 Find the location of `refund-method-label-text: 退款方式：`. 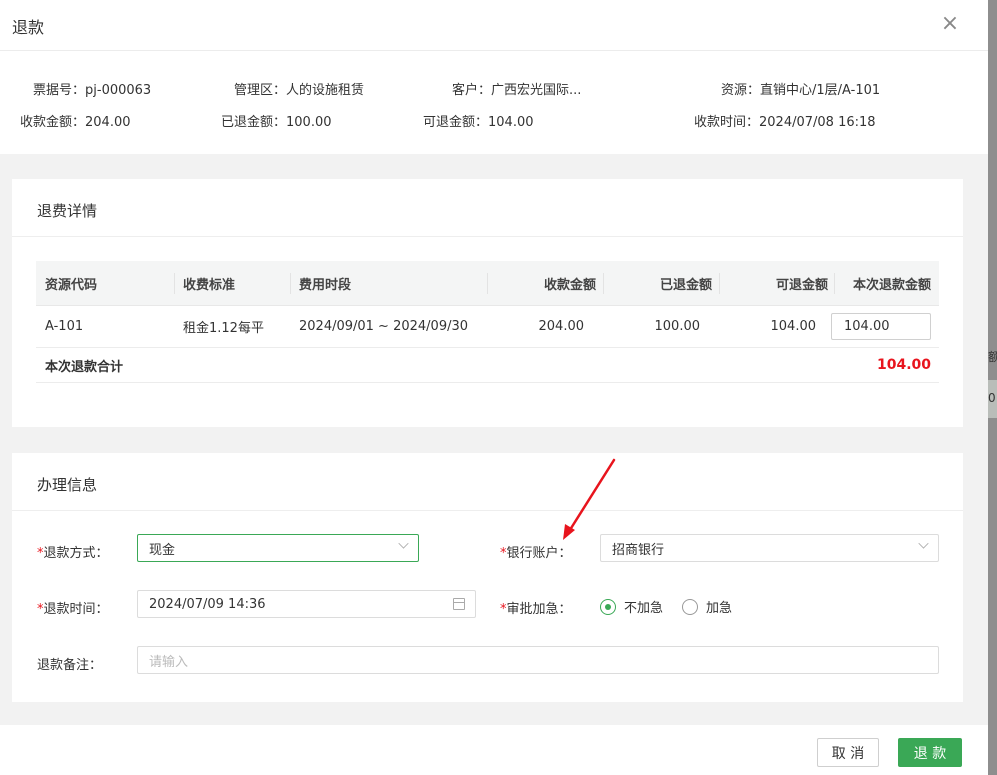

refund-method-label-text: 退款方式： is located at coordinates (76, 553).